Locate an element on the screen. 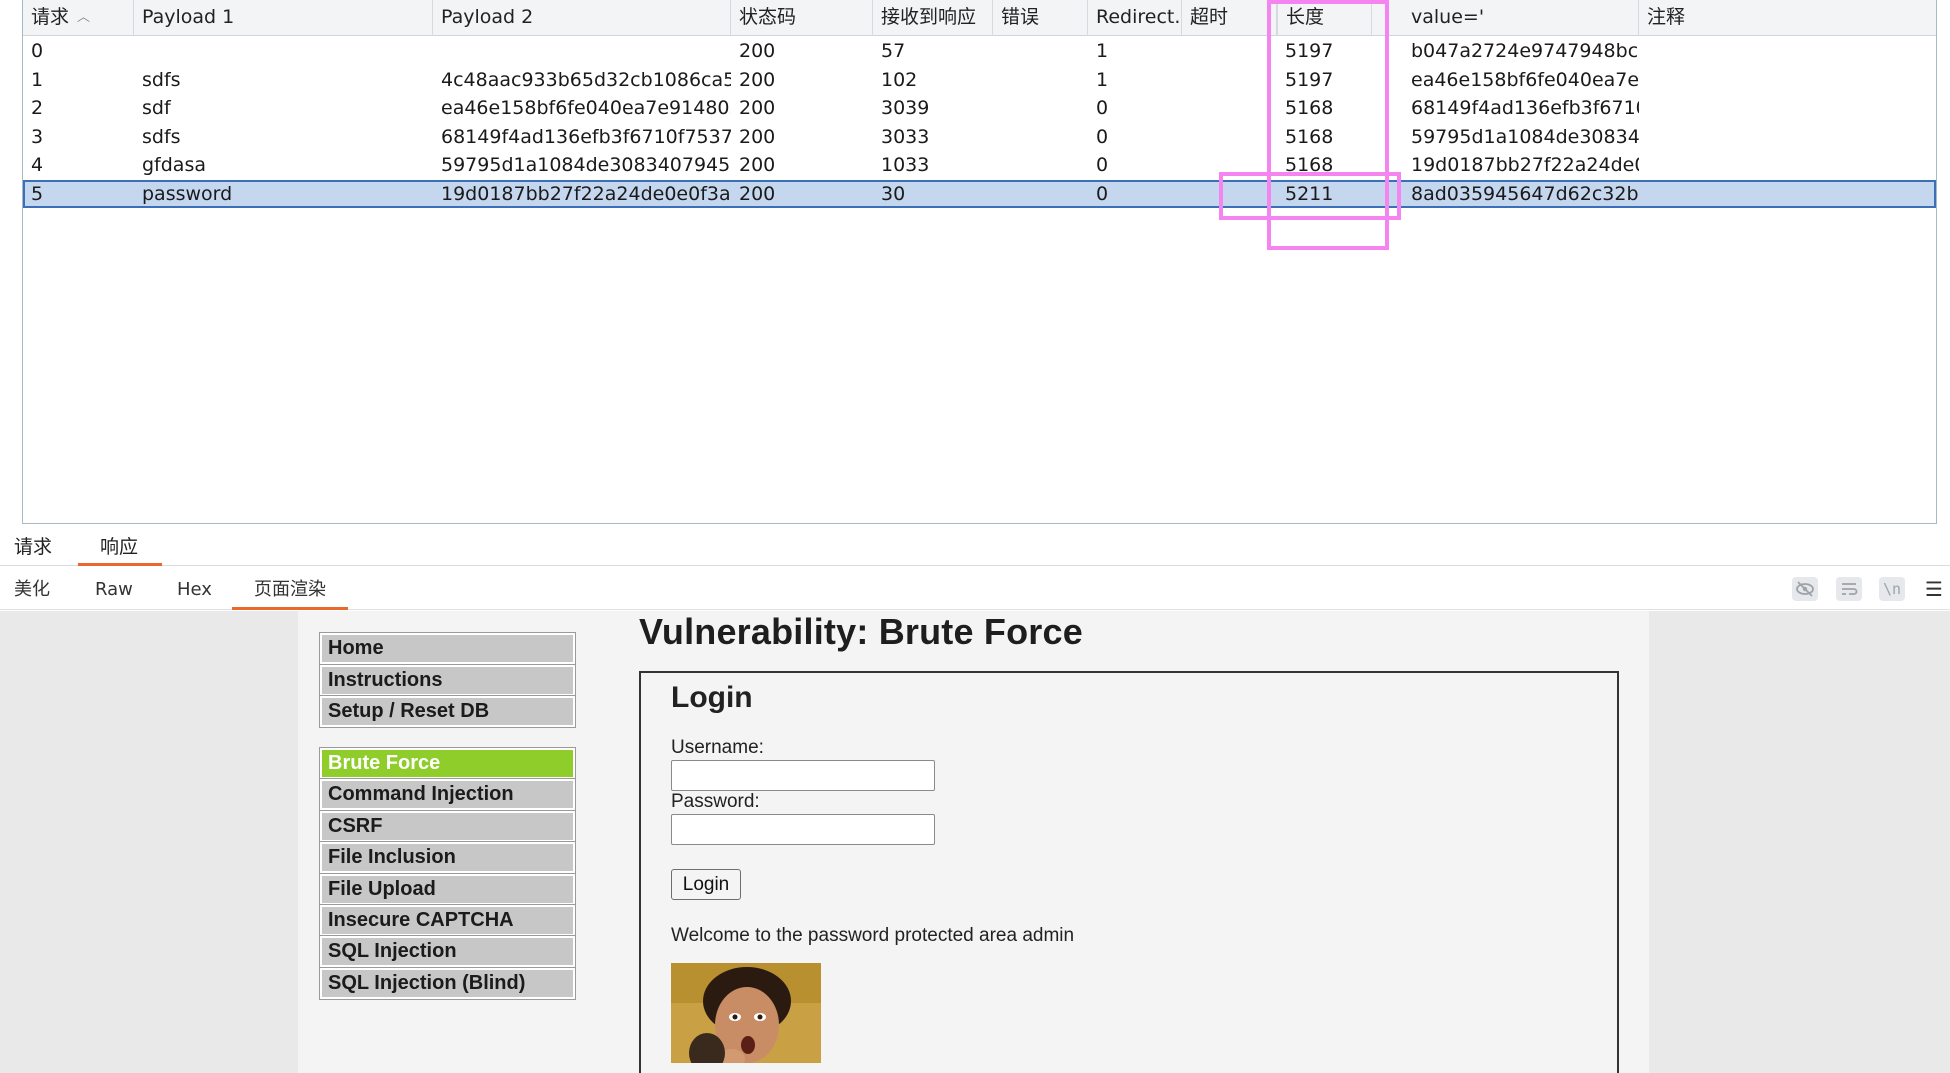 Image resolution: width=1950 pixels, height=1073 pixels. cell-request: 3 is located at coordinates (37, 136).